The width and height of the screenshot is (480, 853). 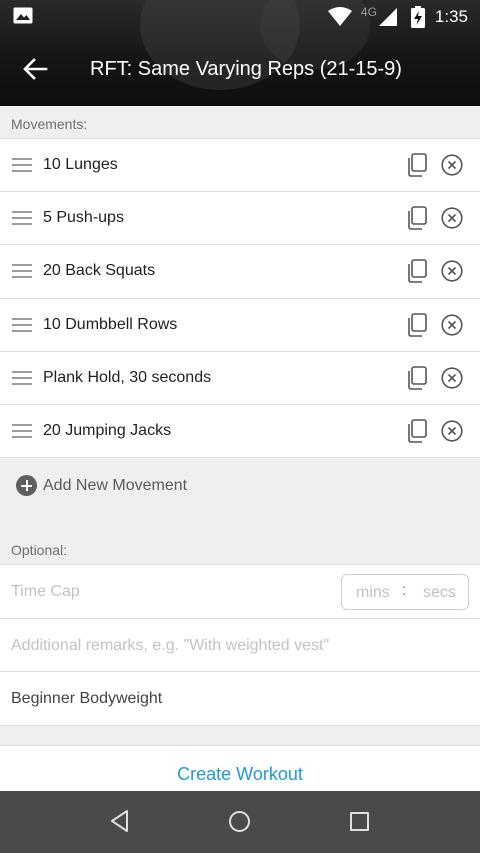 What do you see at coordinates (120, 821) in the screenshot?
I see `nav-back-icon` at bounding box center [120, 821].